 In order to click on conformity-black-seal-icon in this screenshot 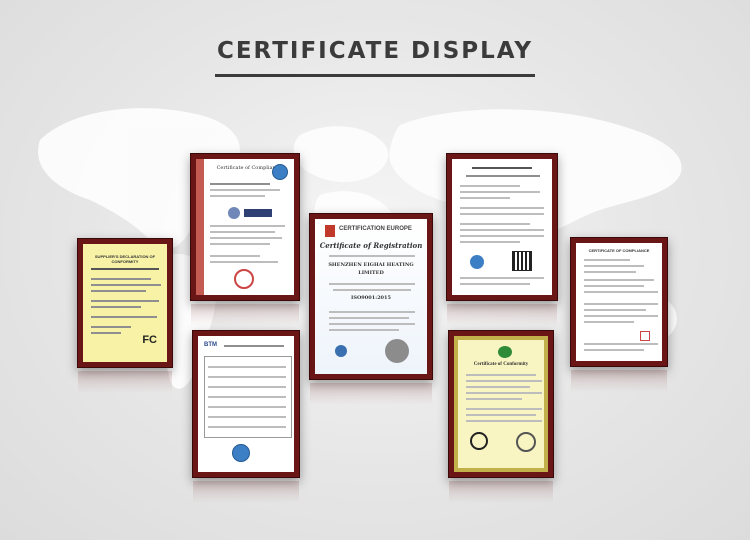, I will do `click(479, 441)`.